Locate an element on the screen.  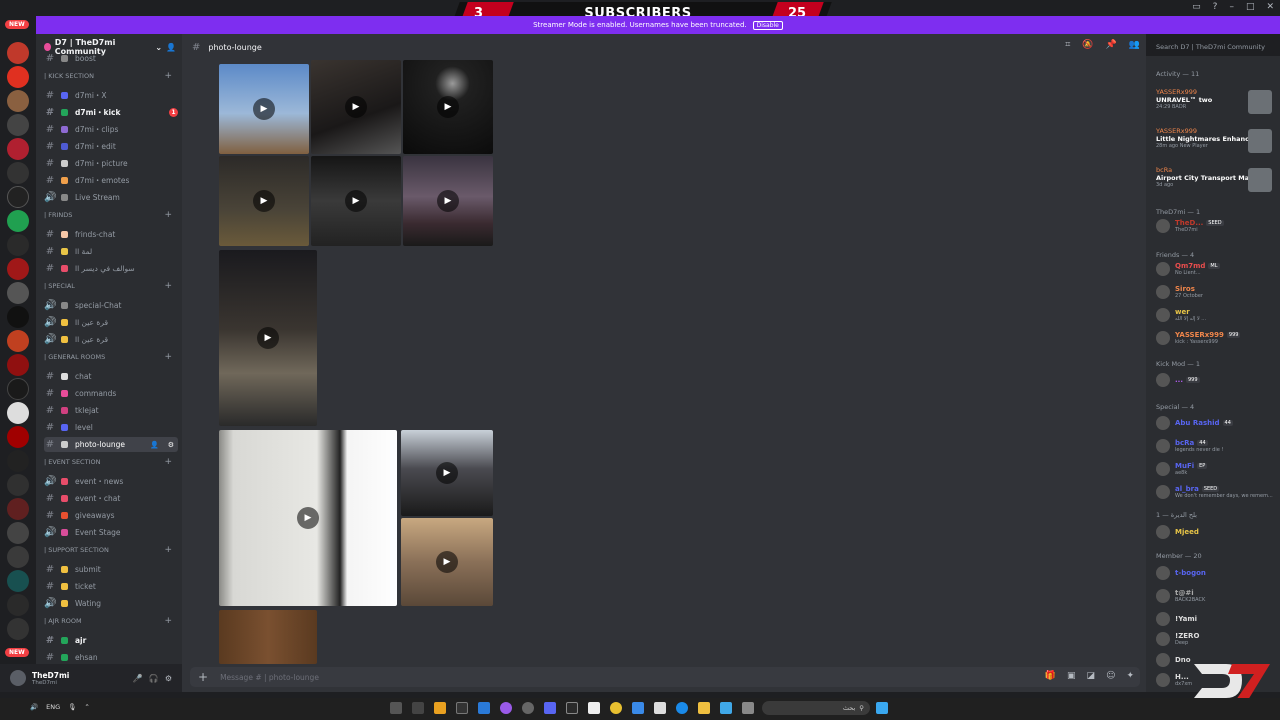
minimize-icon: – is located at coordinates (1231, 7).